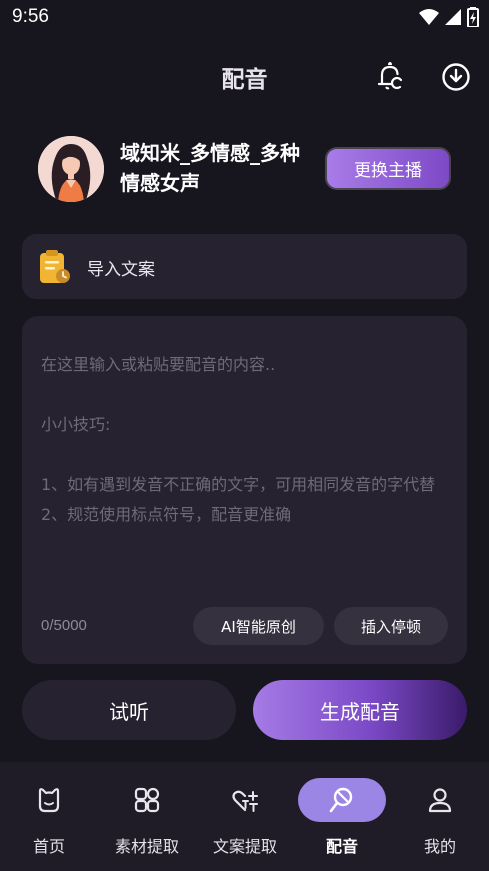  What do you see at coordinates (244, 17) in the screenshot?
I see `status-bar: 9:56` at bounding box center [244, 17].